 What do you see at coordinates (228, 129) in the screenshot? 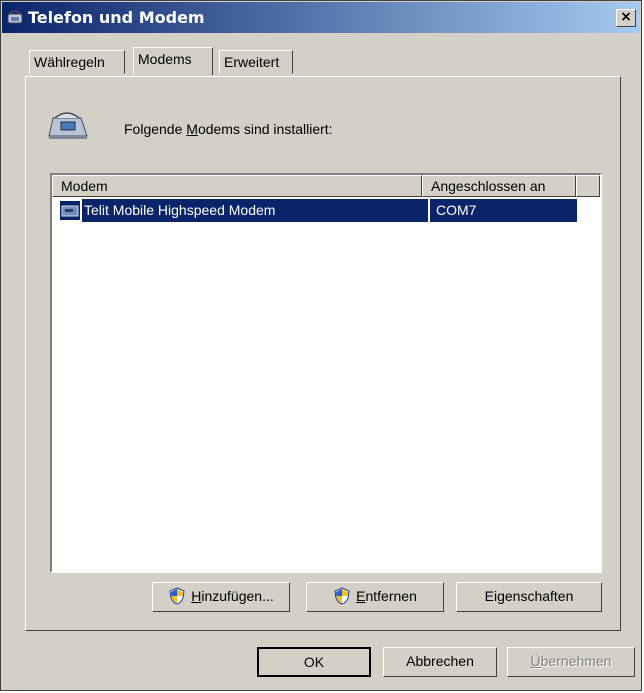
I see `installed-modems-label: Folgende Modems sind installiert:` at bounding box center [228, 129].